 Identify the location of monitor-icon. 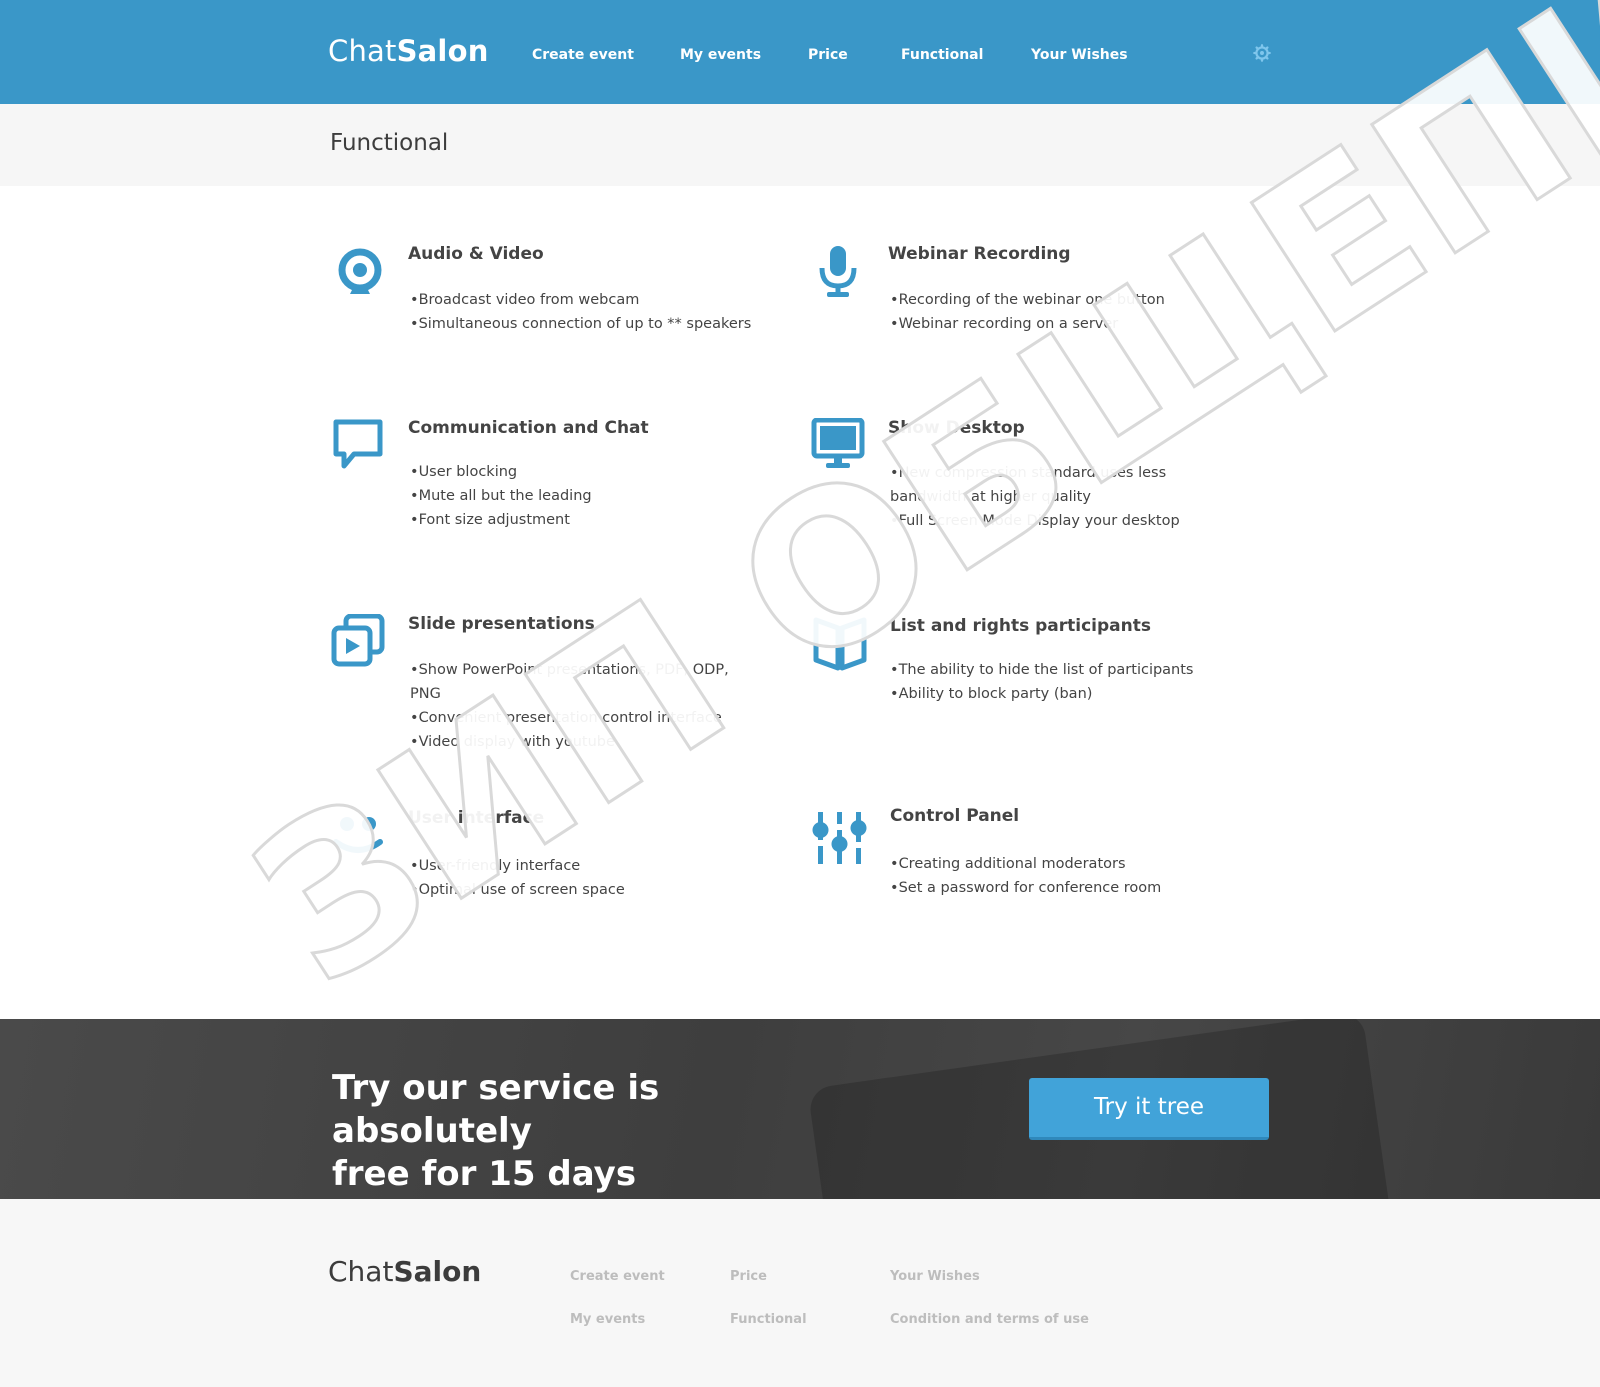
(838, 443).